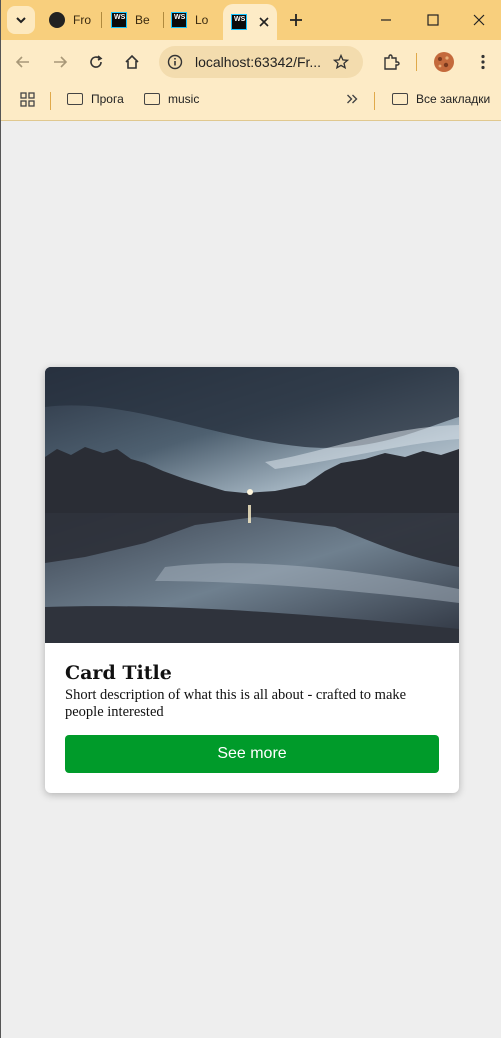 The height and width of the screenshot is (1038, 501). I want to click on all-bookmarks-button: Все закладки, so click(441, 99).